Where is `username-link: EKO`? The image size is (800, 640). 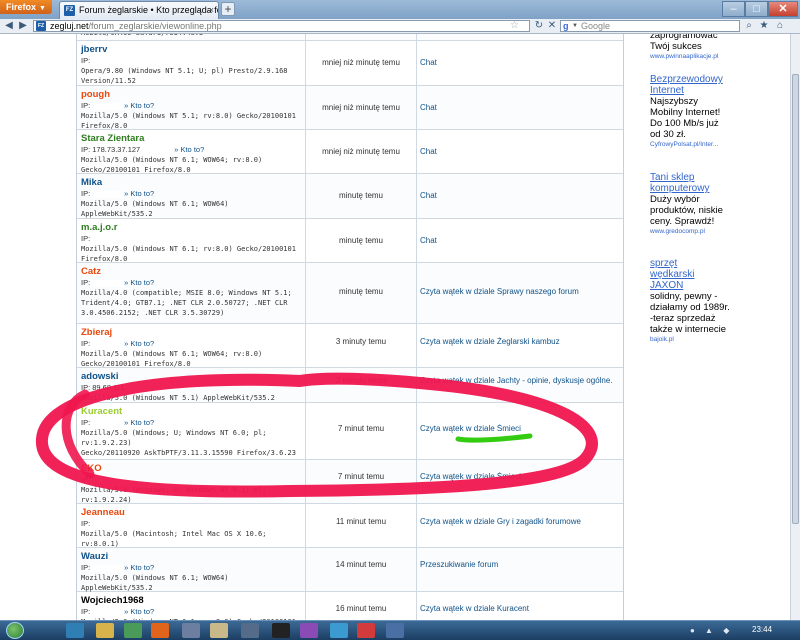
username-link: EKO is located at coordinates (191, 469).